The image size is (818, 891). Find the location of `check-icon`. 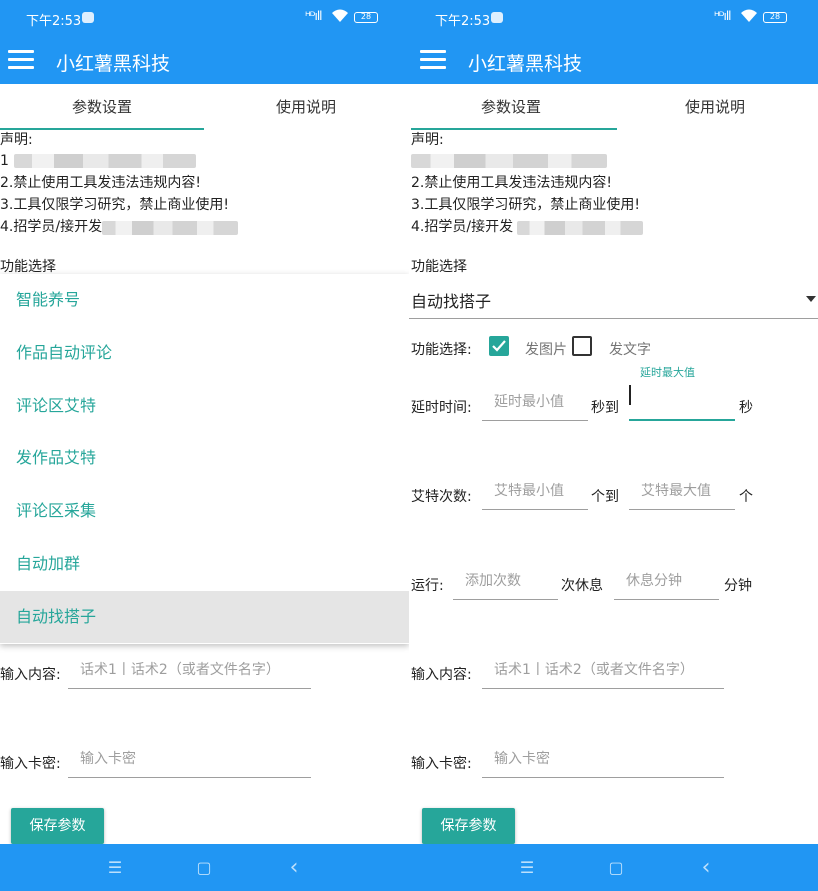

check-icon is located at coordinates (499, 346).